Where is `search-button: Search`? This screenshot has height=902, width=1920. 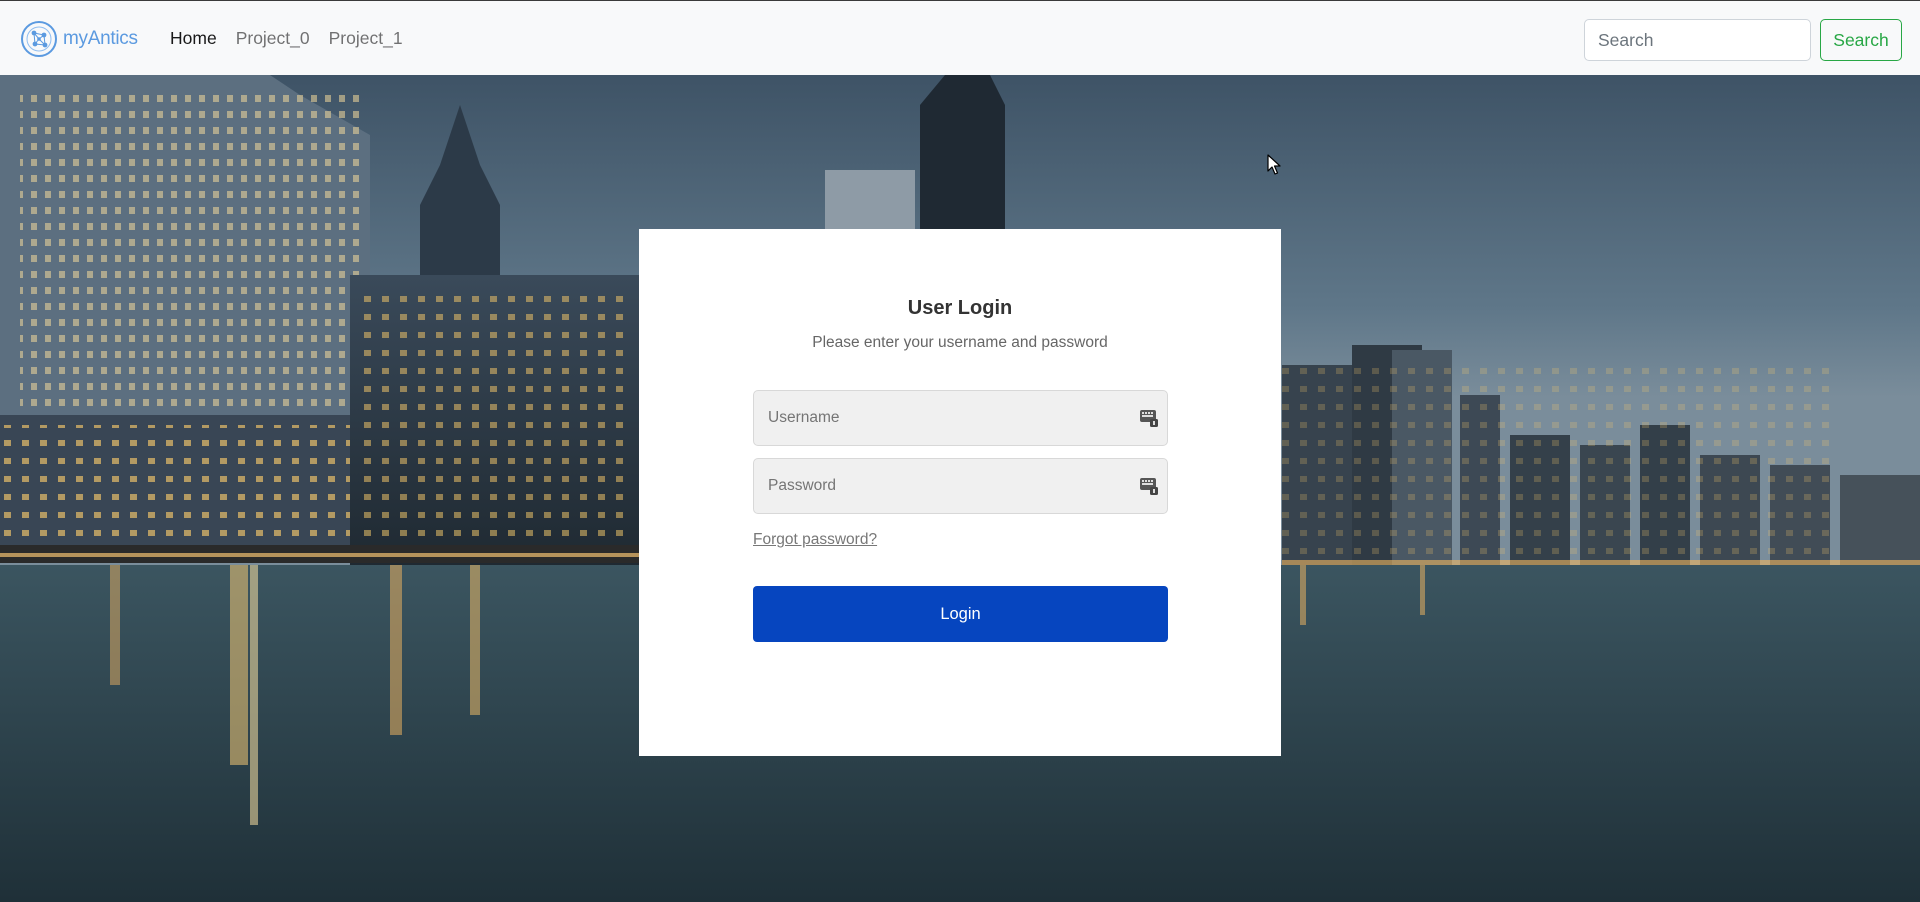 search-button: Search is located at coordinates (1861, 40).